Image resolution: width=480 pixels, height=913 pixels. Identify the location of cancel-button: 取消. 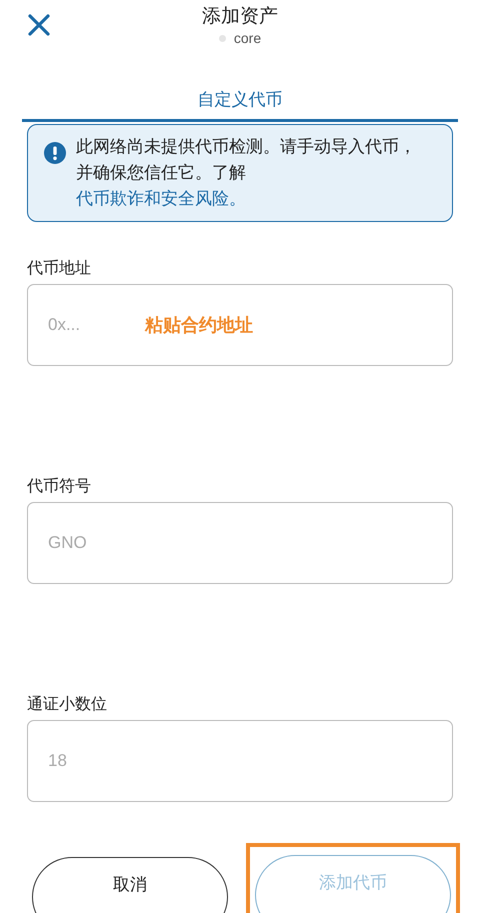
(130, 885).